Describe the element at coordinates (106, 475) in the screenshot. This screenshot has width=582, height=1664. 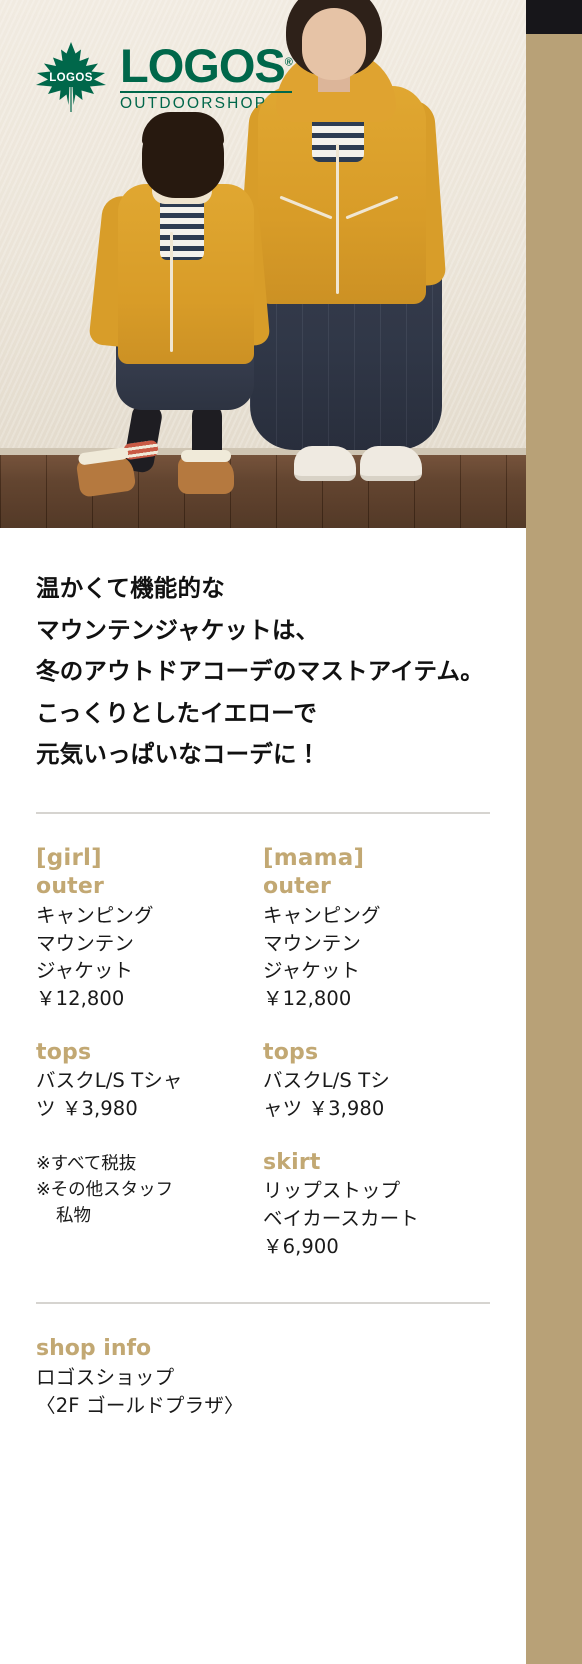
I see `child-left-boot` at that location.